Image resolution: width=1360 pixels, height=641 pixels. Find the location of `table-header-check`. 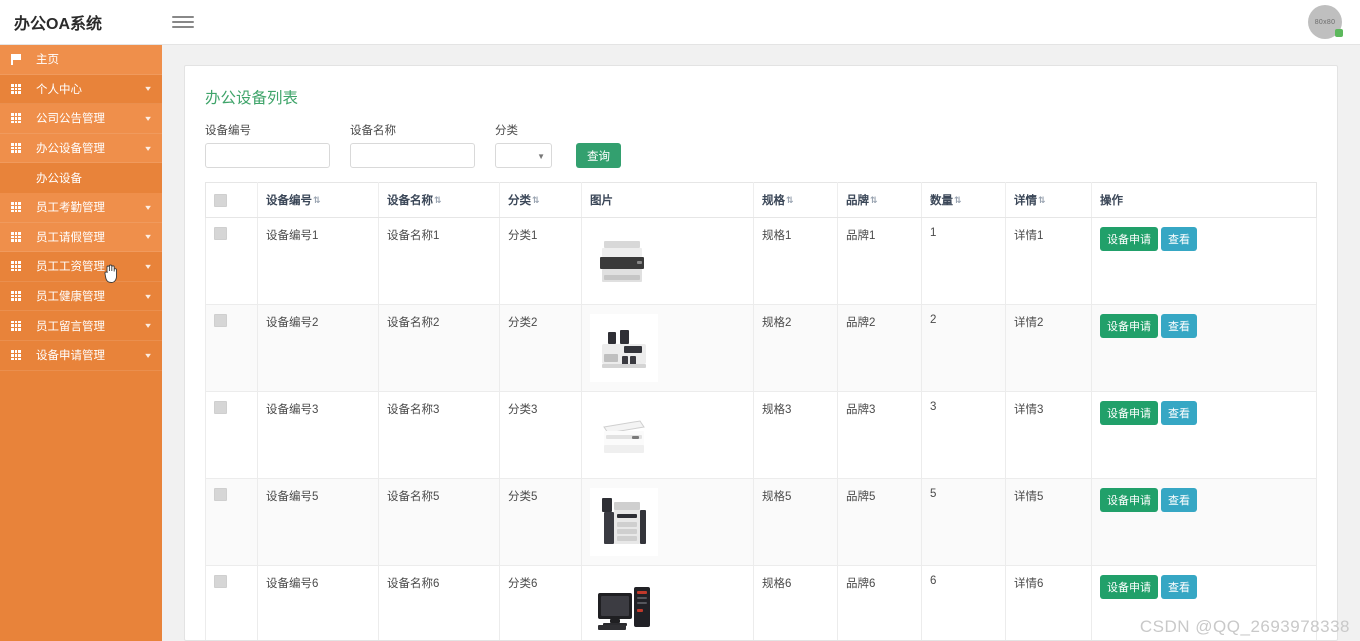

table-header-check is located at coordinates (231, 200).